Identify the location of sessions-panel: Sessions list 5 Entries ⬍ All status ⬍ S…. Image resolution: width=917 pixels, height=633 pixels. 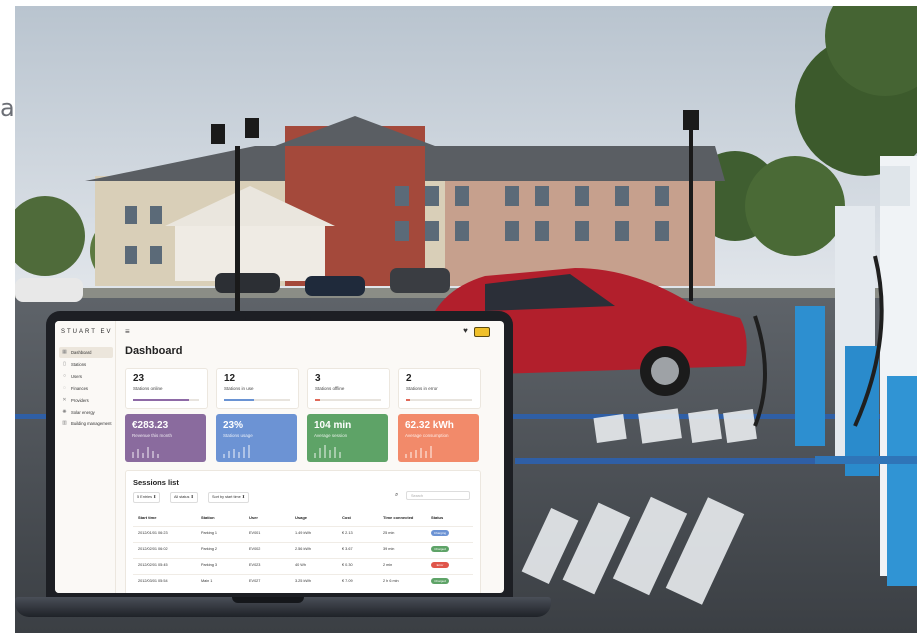
(303, 531).